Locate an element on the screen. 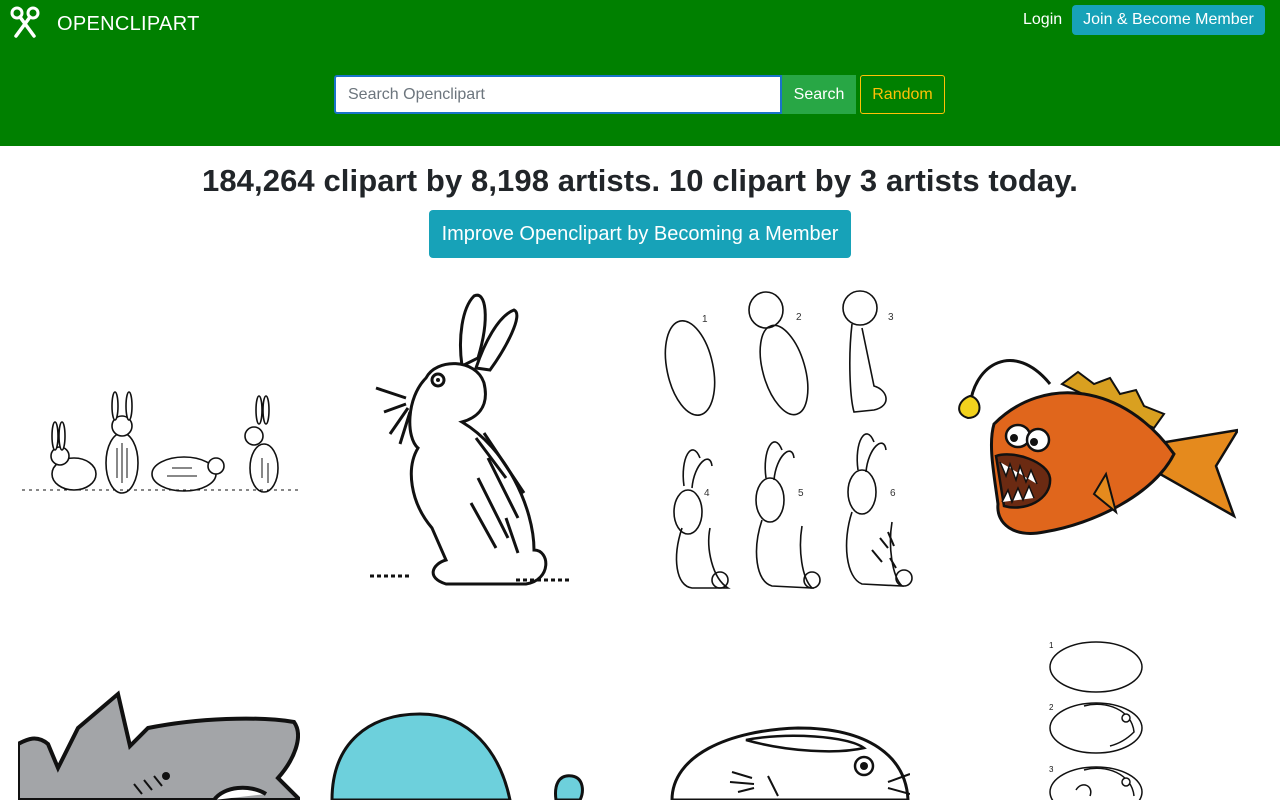 Image resolution: width=1280 pixels, height=800 pixels. drawing-step-1: 1 is located at coordinates (1051, 645).